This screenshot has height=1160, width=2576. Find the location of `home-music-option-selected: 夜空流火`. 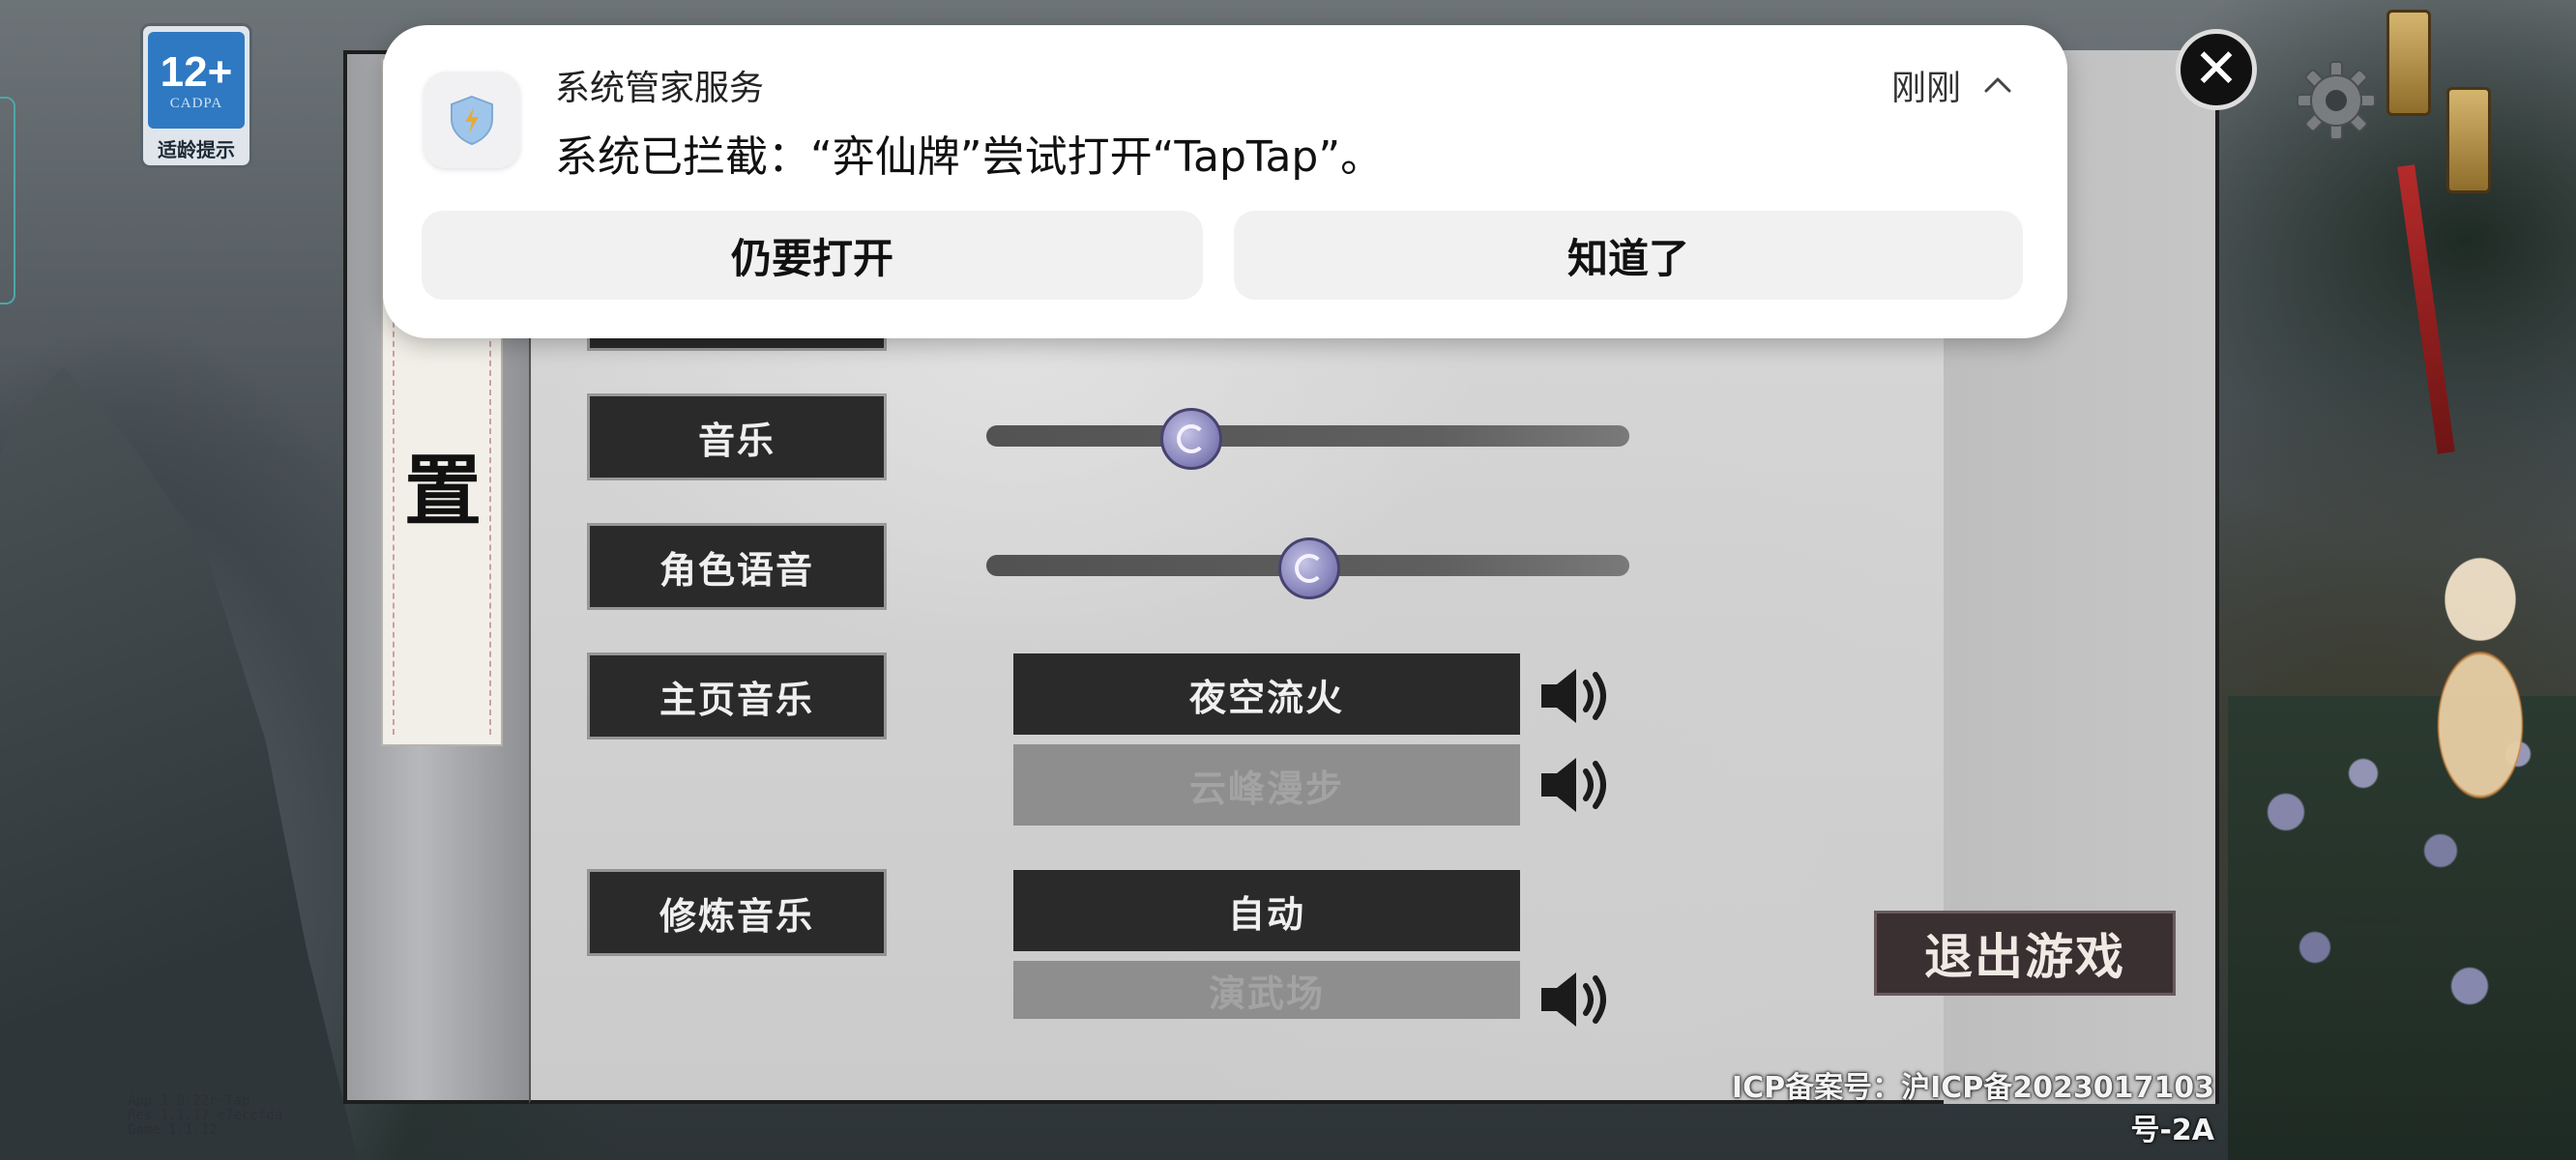

home-music-option-selected: 夜空流火 is located at coordinates (1266, 694).